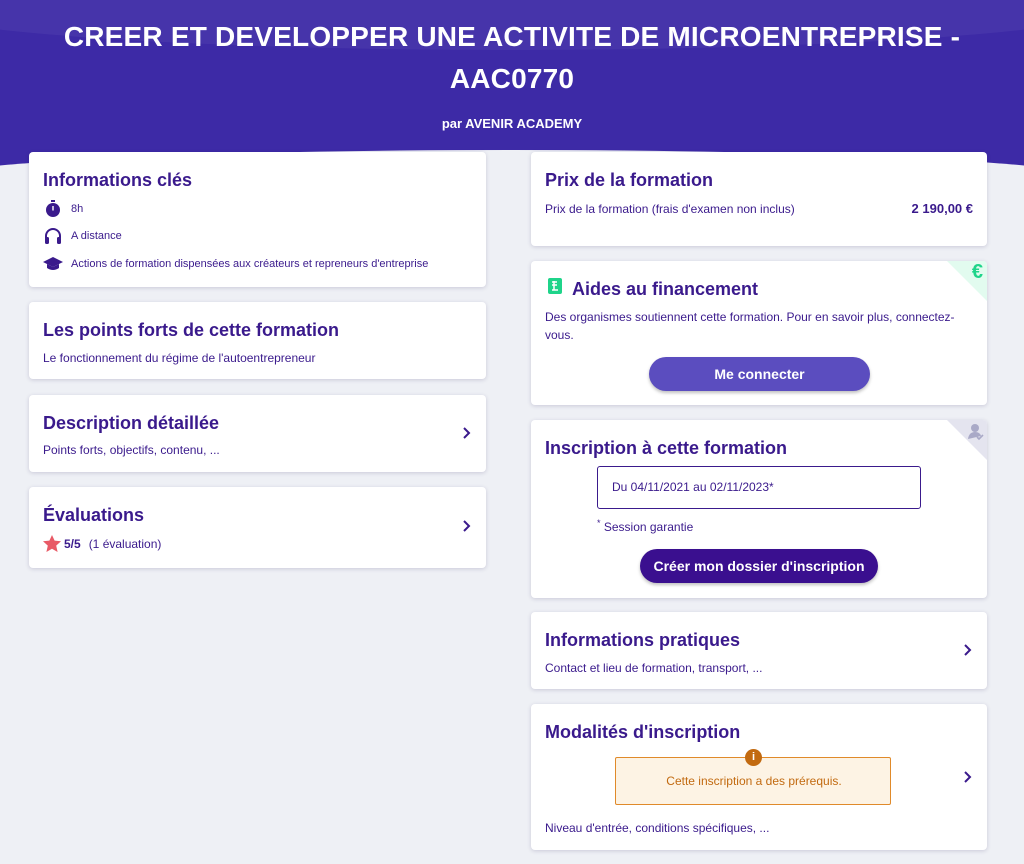  Describe the element at coordinates (759, 487) in the screenshot. I see `session-select: Du 04/11/2021 au 02/11/2023*` at that location.